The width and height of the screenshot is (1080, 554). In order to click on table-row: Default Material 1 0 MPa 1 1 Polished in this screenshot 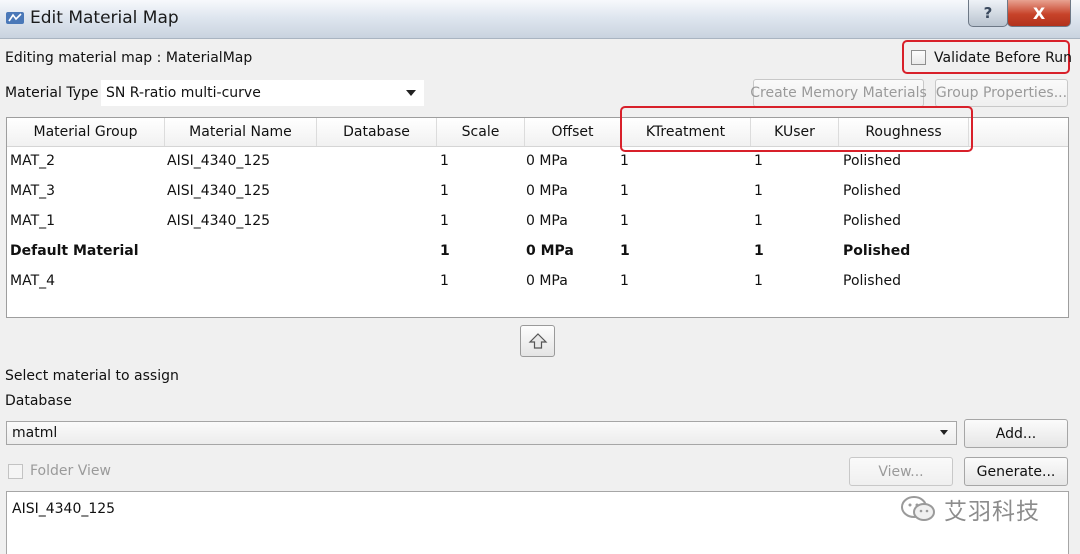, I will do `click(537, 252)`.